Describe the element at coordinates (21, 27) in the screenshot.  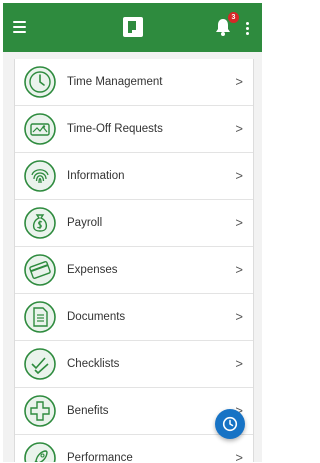
I see `hamburger-menu-icon` at that location.